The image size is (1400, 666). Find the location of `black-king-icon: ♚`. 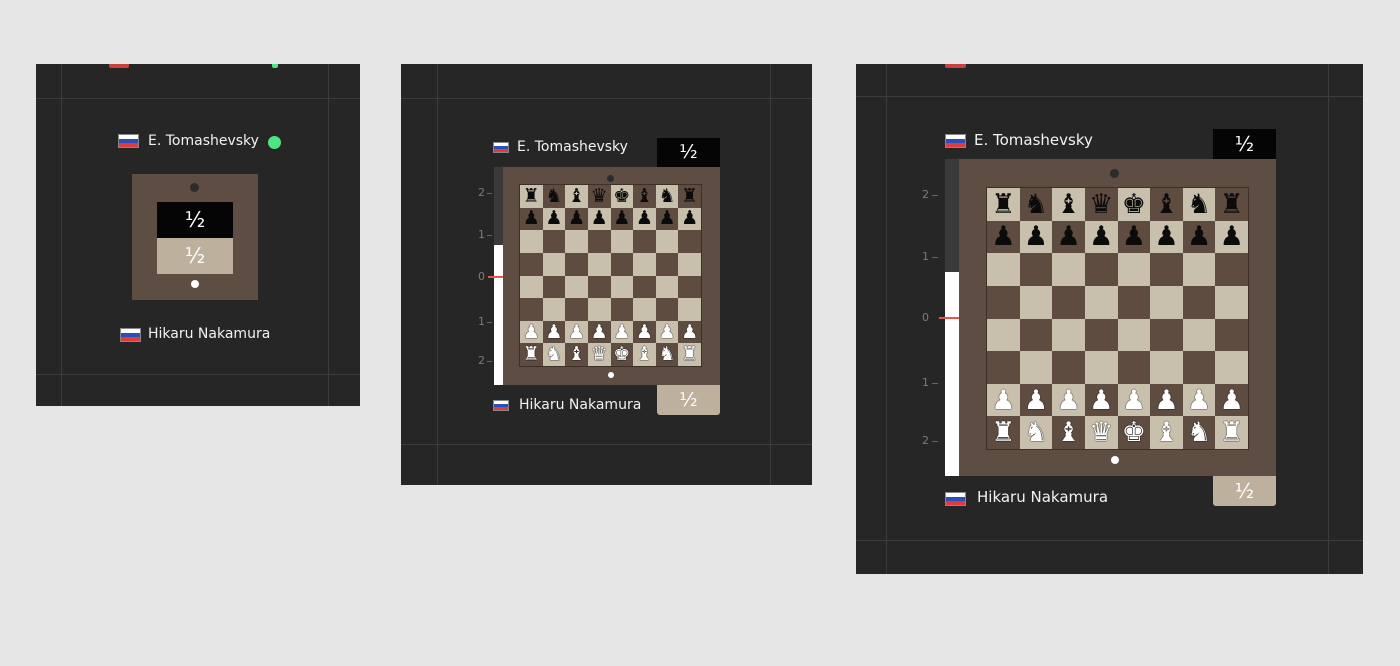

black-king-icon: ♚ is located at coordinates (1134, 204).